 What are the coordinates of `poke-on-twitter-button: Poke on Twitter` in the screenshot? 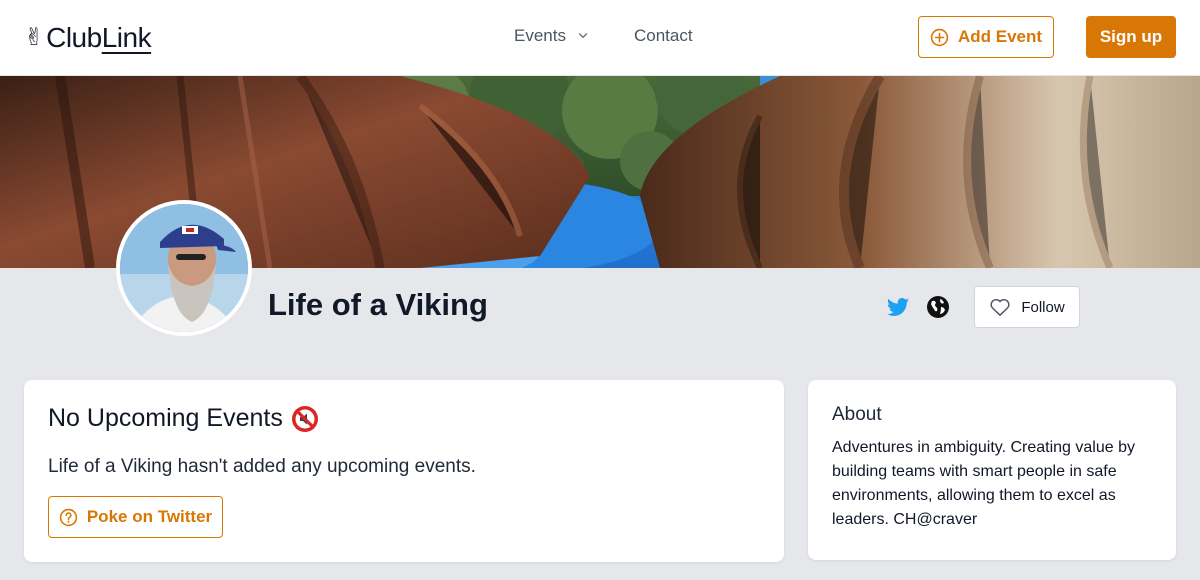 It's located at (135, 517).